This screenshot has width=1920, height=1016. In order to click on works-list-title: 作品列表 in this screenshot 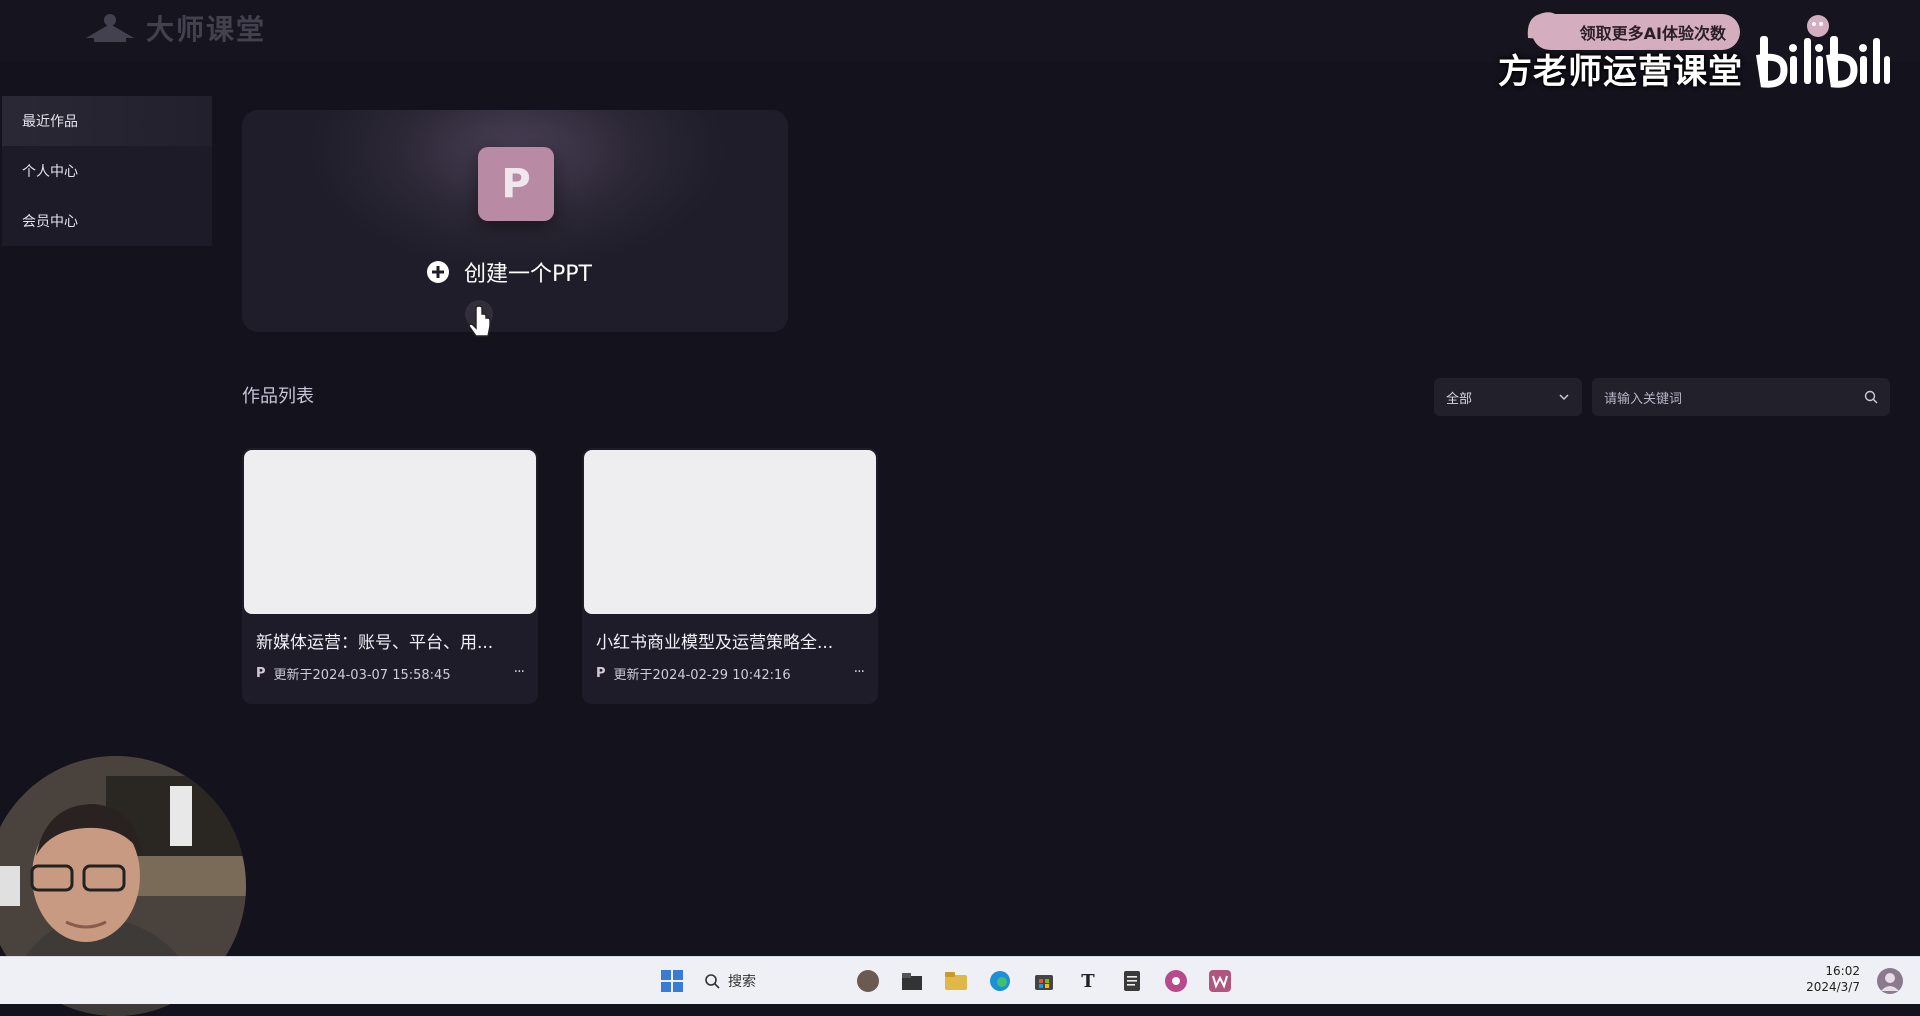, I will do `click(278, 396)`.